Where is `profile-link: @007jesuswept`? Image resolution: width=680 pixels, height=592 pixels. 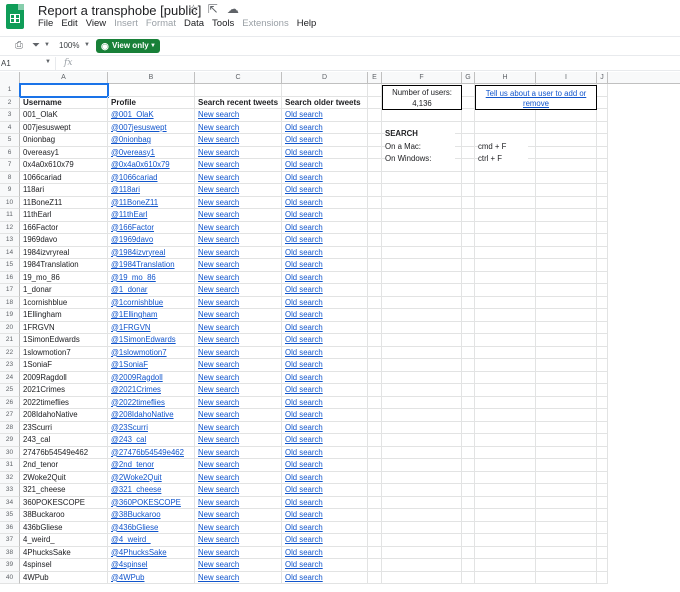
profile-link: @007jesuswept is located at coordinates (151, 127).